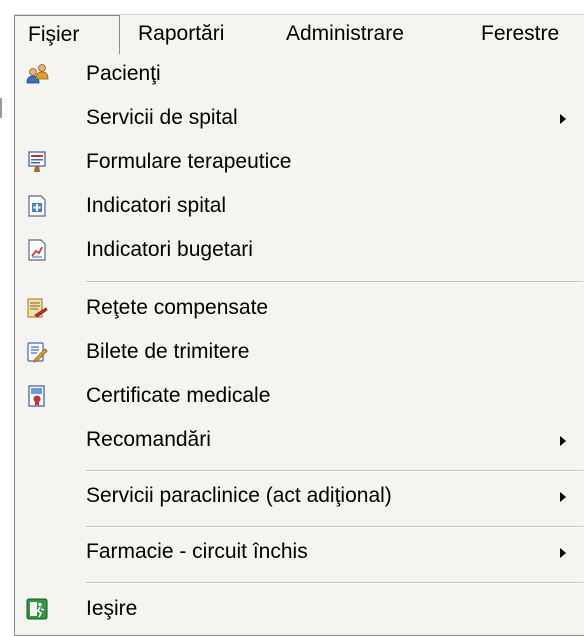 Image resolution: width=584 pixels, height=636 pixels. What do you see at coordinates (520, 34) in the screenshot?
I see `menu-ferestre: Ferestre` at bounding box center [520, 34].